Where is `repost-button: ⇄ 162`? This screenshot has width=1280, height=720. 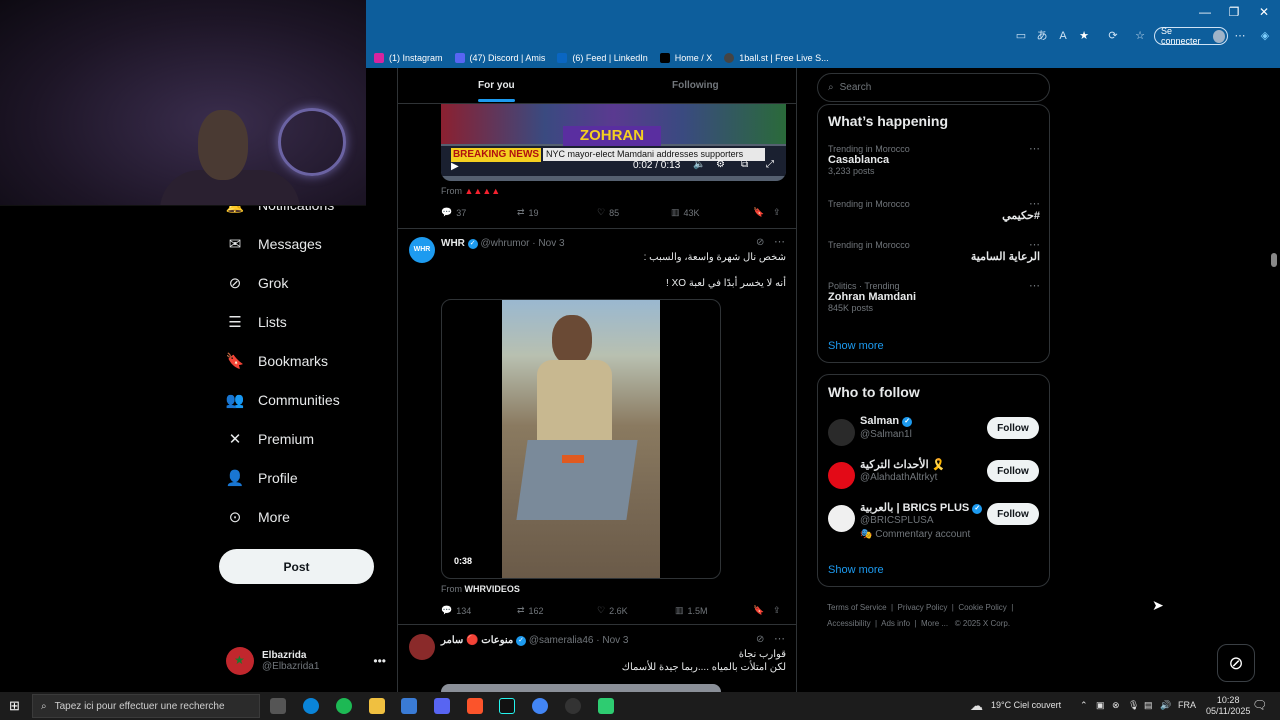
repost-button: ⇄ 162 is located at coordinates (557, 610).